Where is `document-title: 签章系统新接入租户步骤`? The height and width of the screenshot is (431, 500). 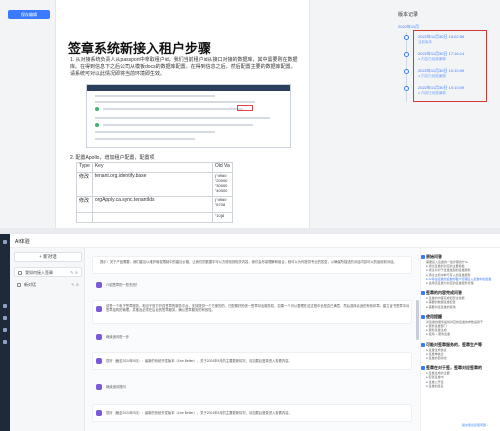
document-title: 签章系统新接入租户步骤 is located at coordinates (140, 48).